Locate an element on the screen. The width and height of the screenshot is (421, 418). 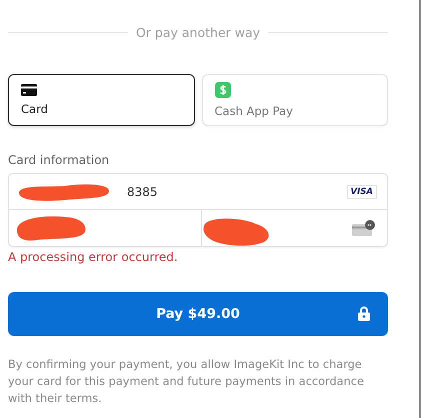
visa-logo: VISA is located at coordinates (361, 191).